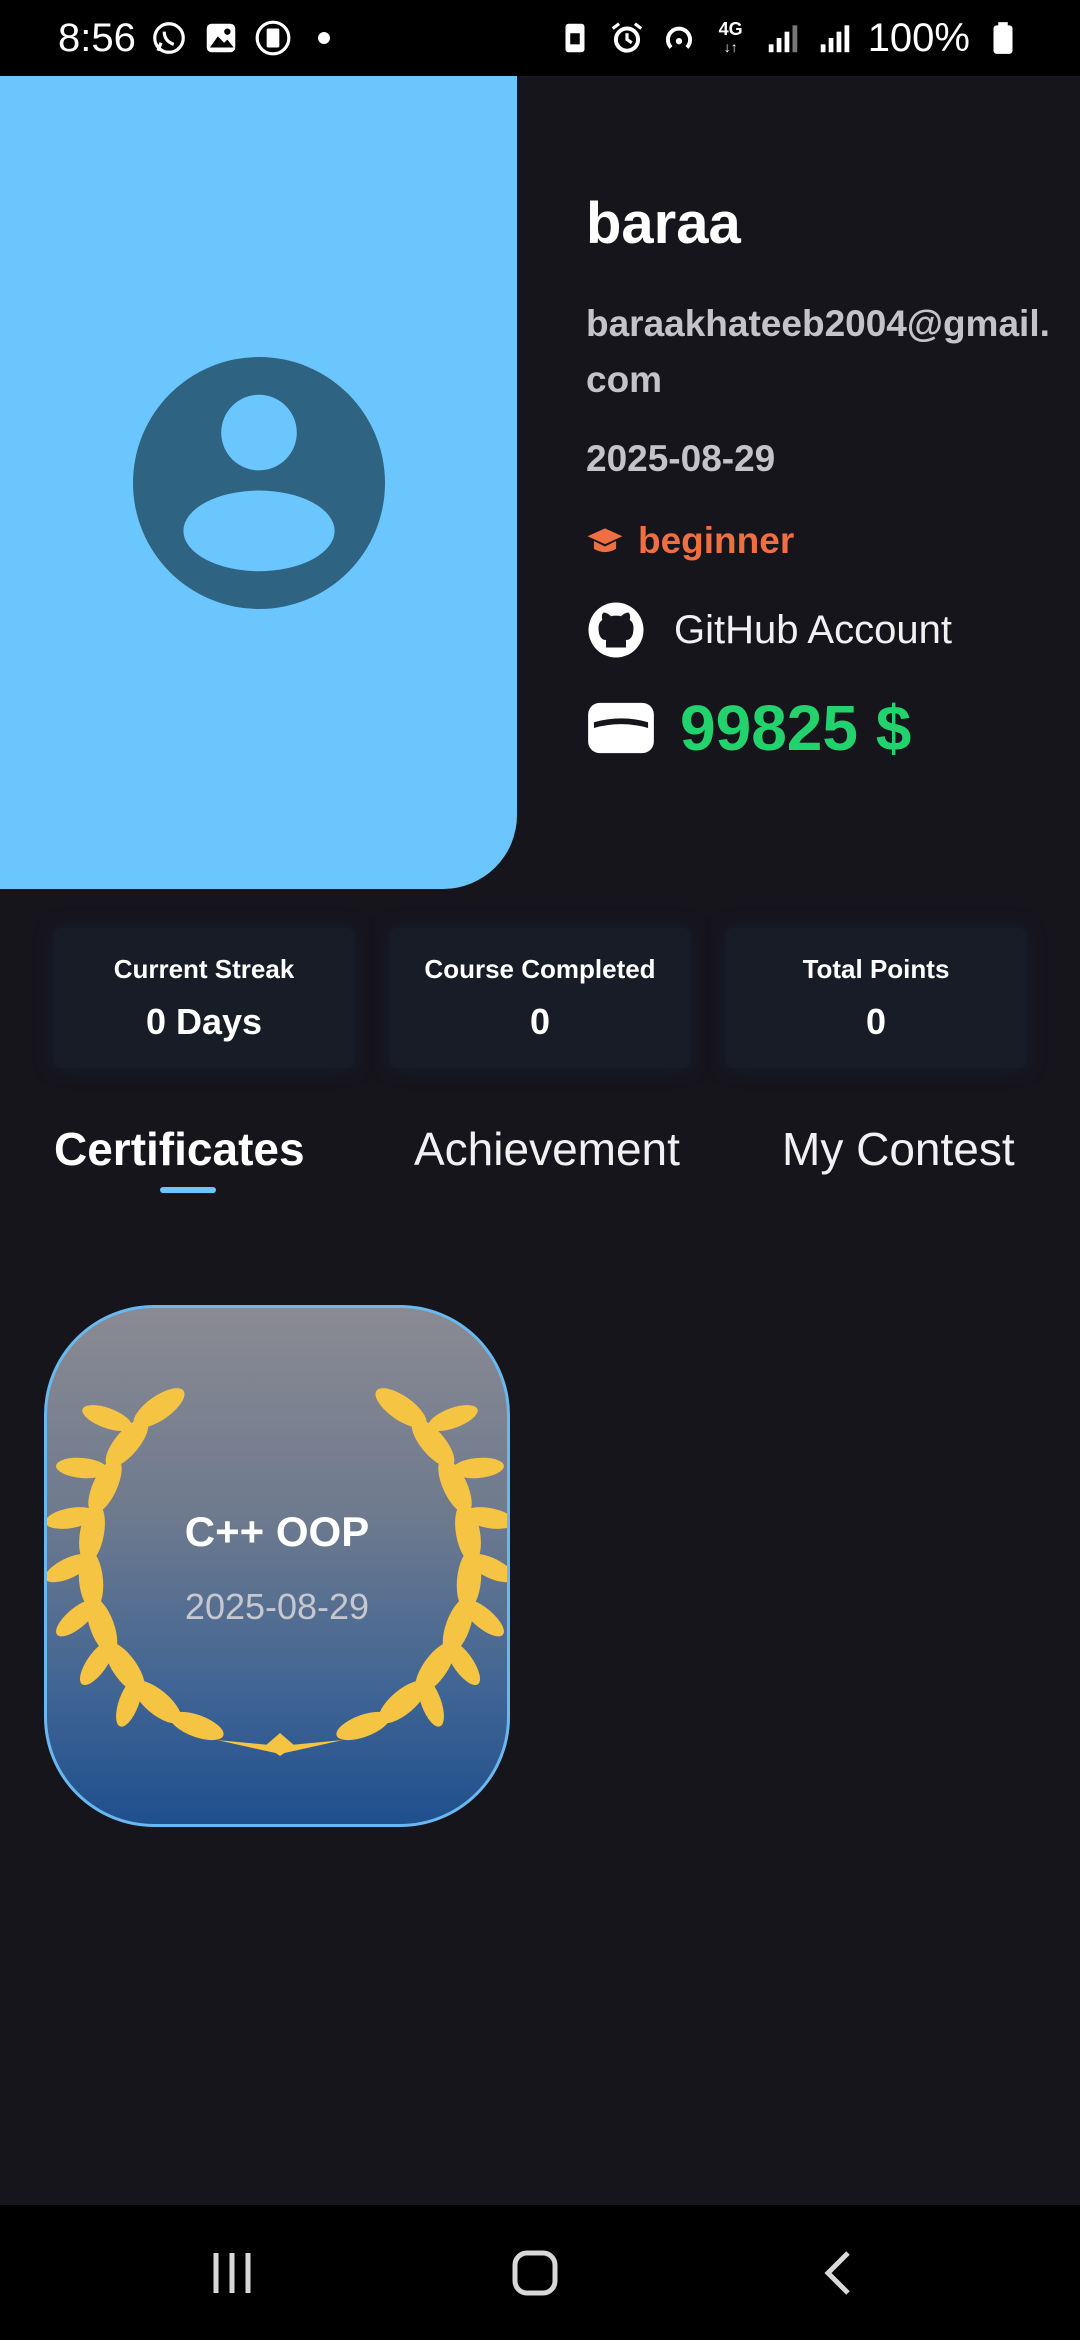 Image resolution: width=1080 pixels, height=2340 pixels. I want to click on stat-label: Current Streak, so click(204, 968).